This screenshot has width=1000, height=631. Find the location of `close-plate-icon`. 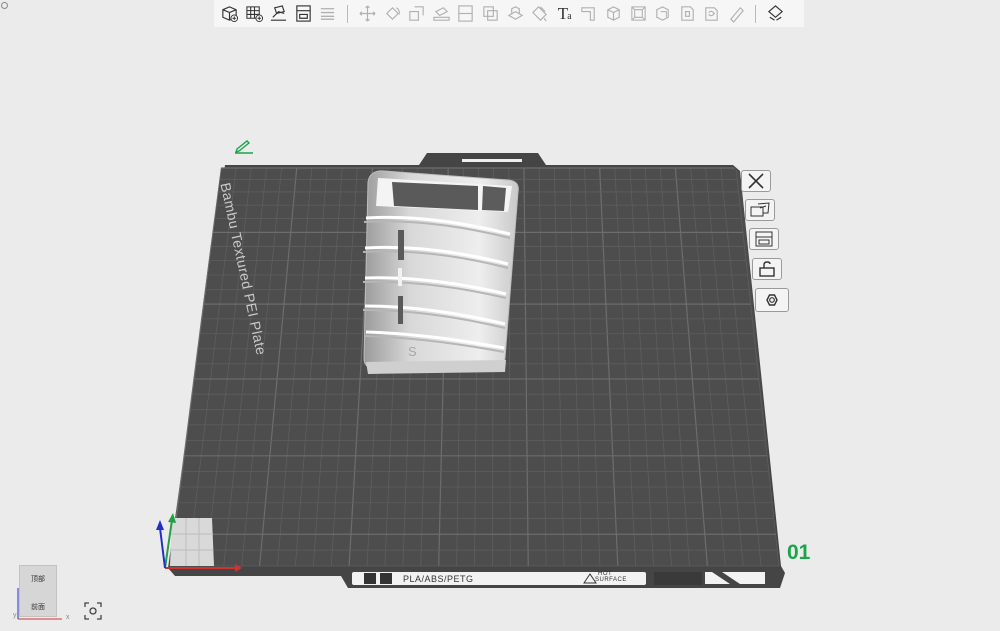

close-plate-icon is located at coordinates (756, 181).